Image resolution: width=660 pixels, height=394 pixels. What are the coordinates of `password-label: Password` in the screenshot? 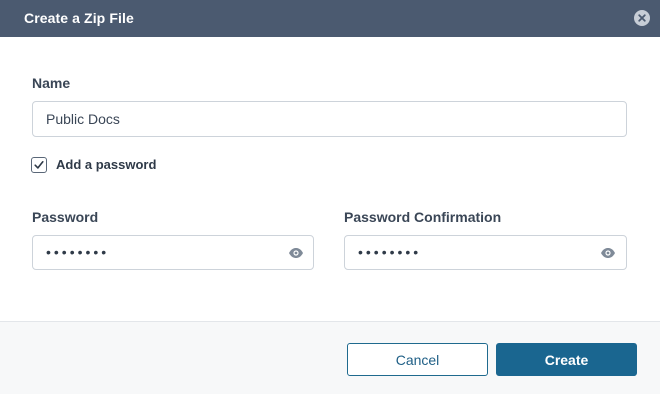 It's located at (65, 217).